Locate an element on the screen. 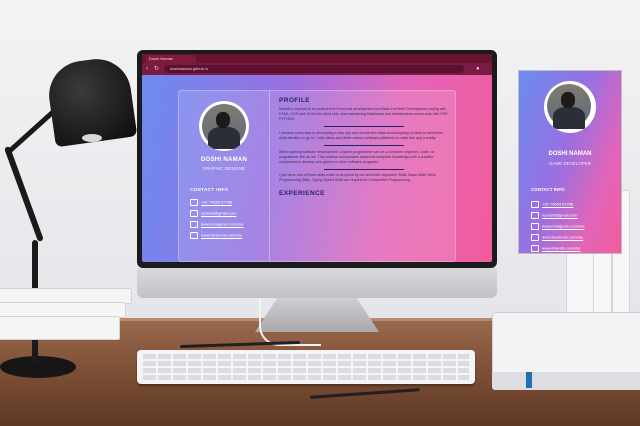 This screenshot has width=640, height=426. lamp-bulb is located at coordinates (92, 138).